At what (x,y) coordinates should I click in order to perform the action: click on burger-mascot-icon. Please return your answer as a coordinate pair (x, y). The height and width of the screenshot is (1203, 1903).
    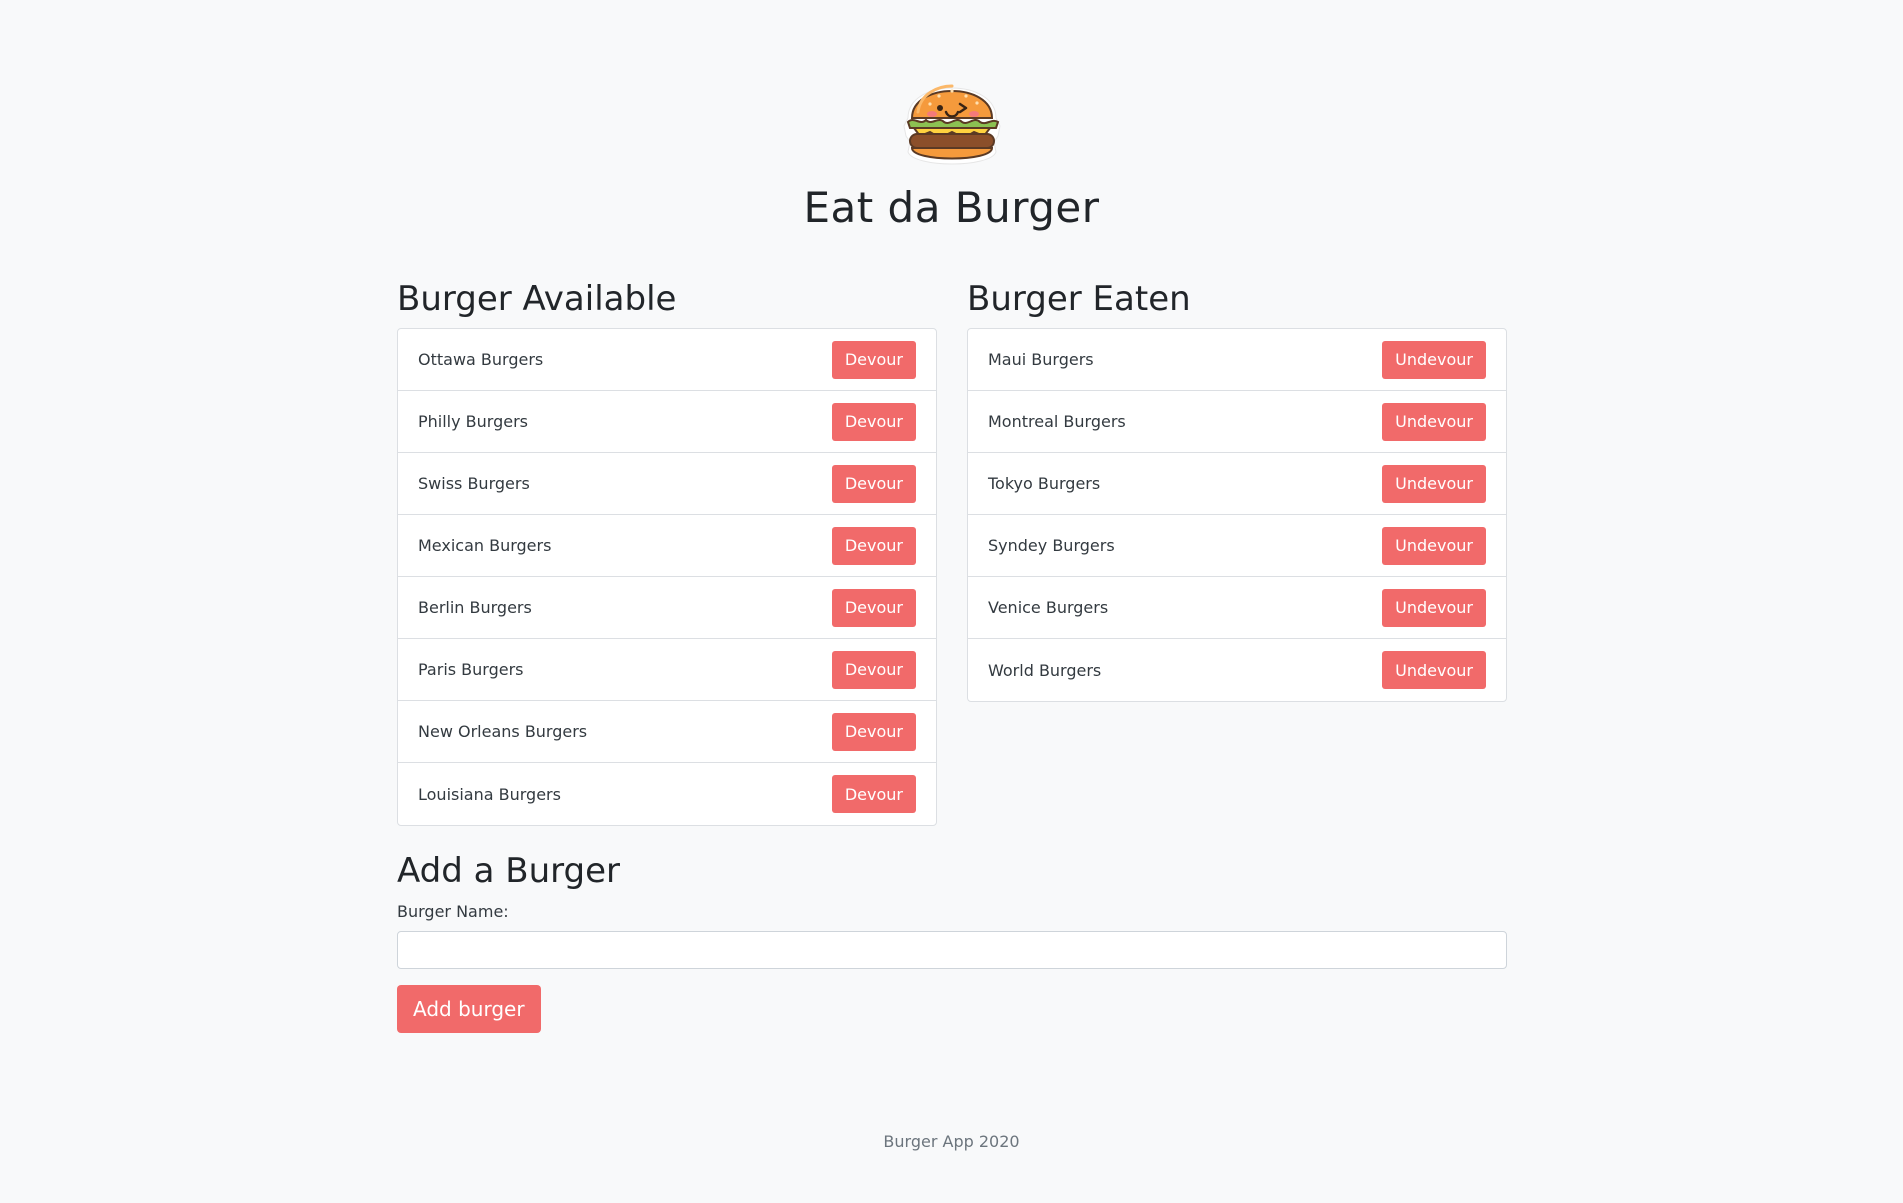
    Looking at the image, I should click on (952, 114).